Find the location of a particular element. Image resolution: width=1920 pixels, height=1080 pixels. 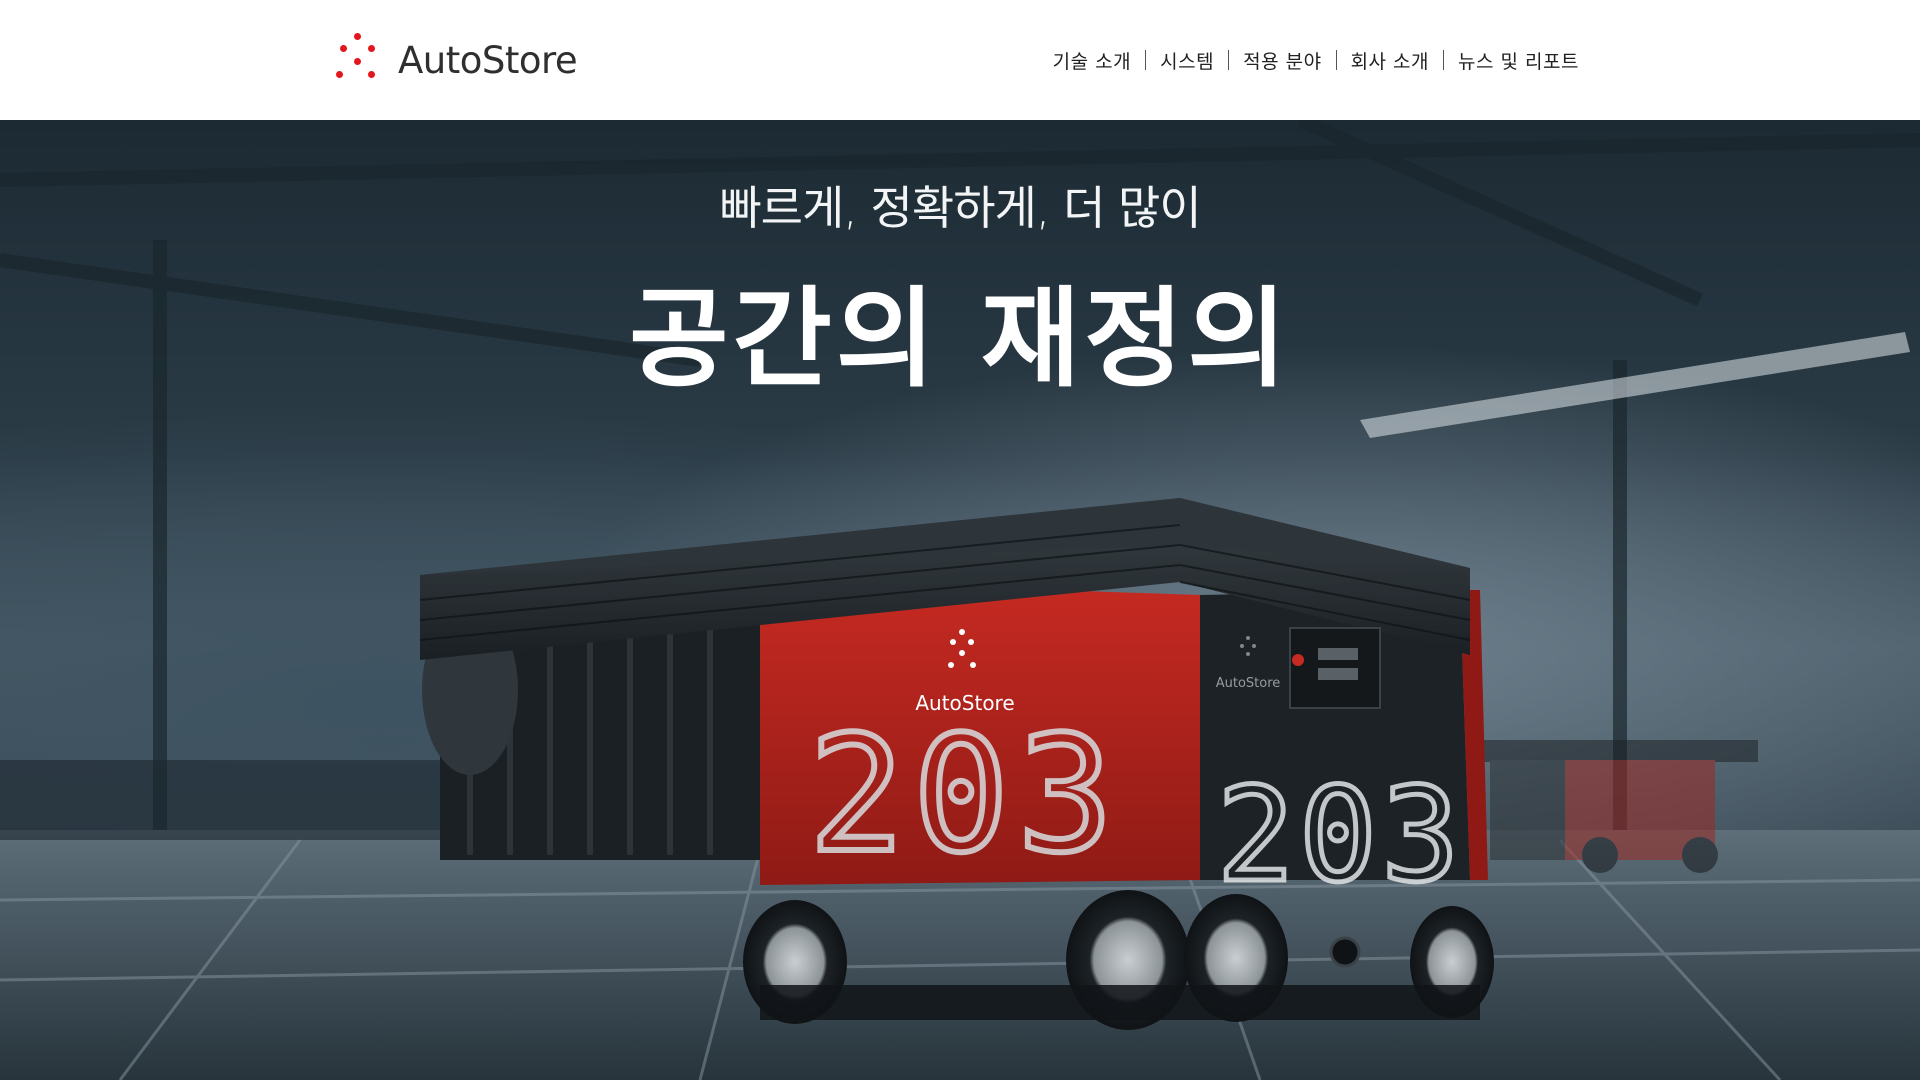

autostore-logo: AutoStore is located at coordinates (457, 60).